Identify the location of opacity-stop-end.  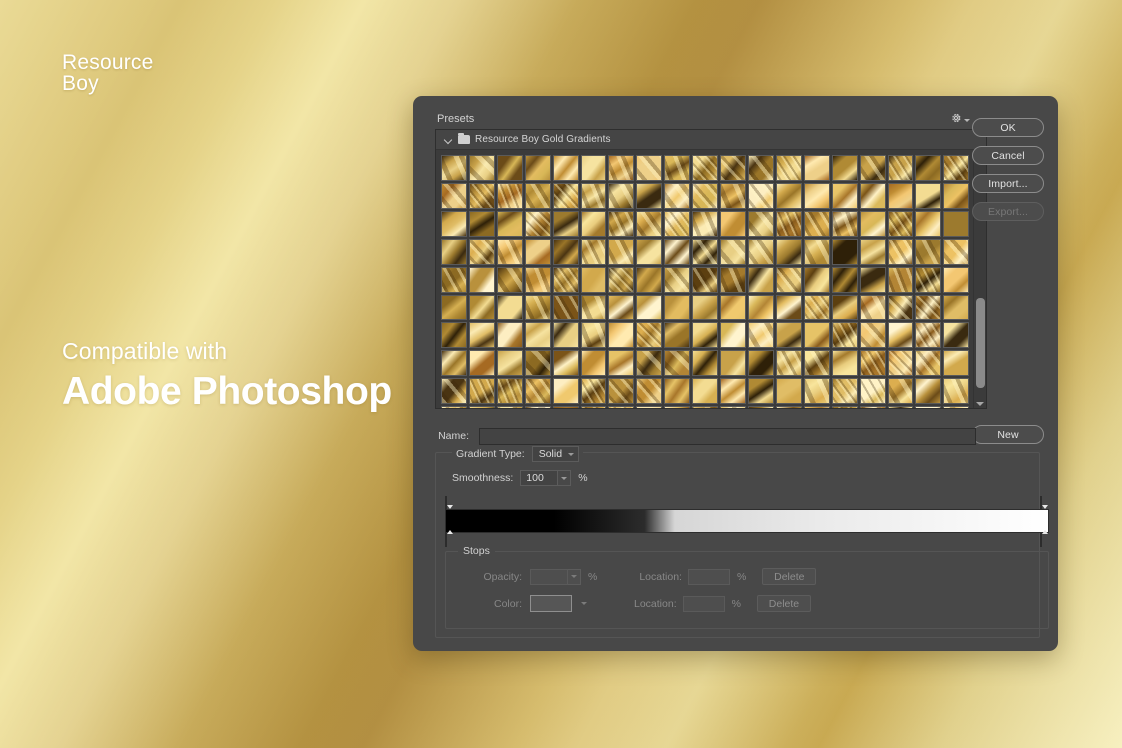
(1044, 503).